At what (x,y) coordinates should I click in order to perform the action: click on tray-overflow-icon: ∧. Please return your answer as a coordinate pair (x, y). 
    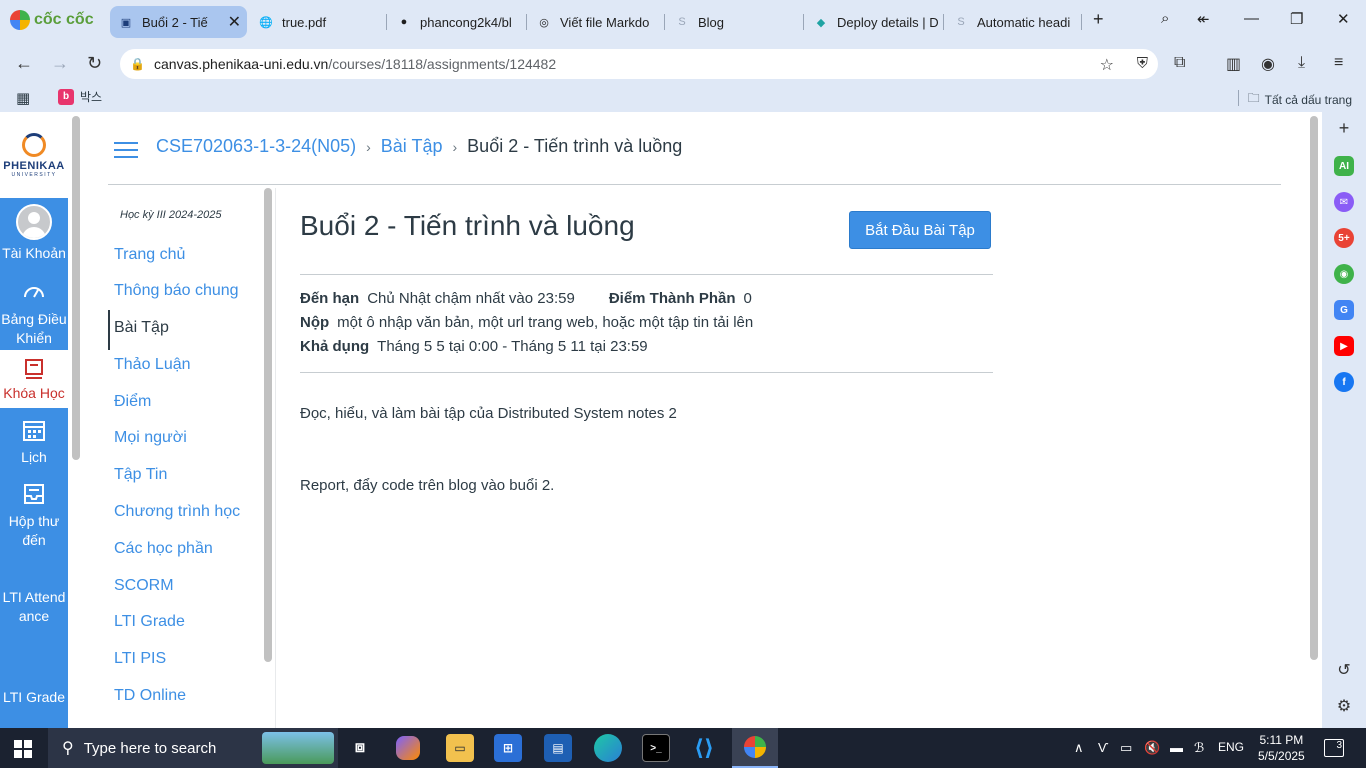
    Looking at the image, I should click on (1079, 748).